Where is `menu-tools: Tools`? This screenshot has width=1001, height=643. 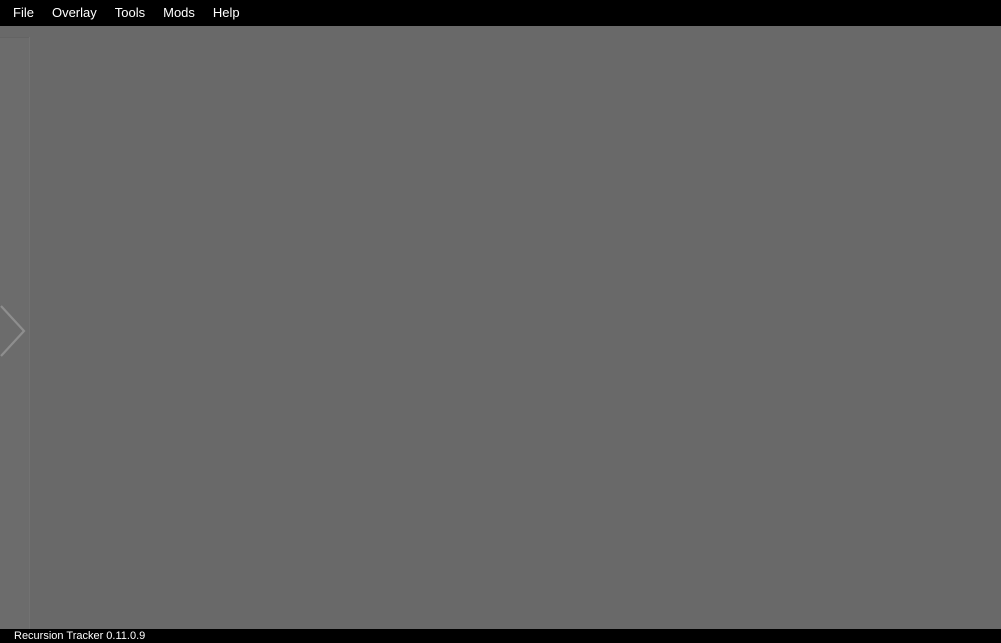
menu-tools: Tools is located at coordinates (130, 13).